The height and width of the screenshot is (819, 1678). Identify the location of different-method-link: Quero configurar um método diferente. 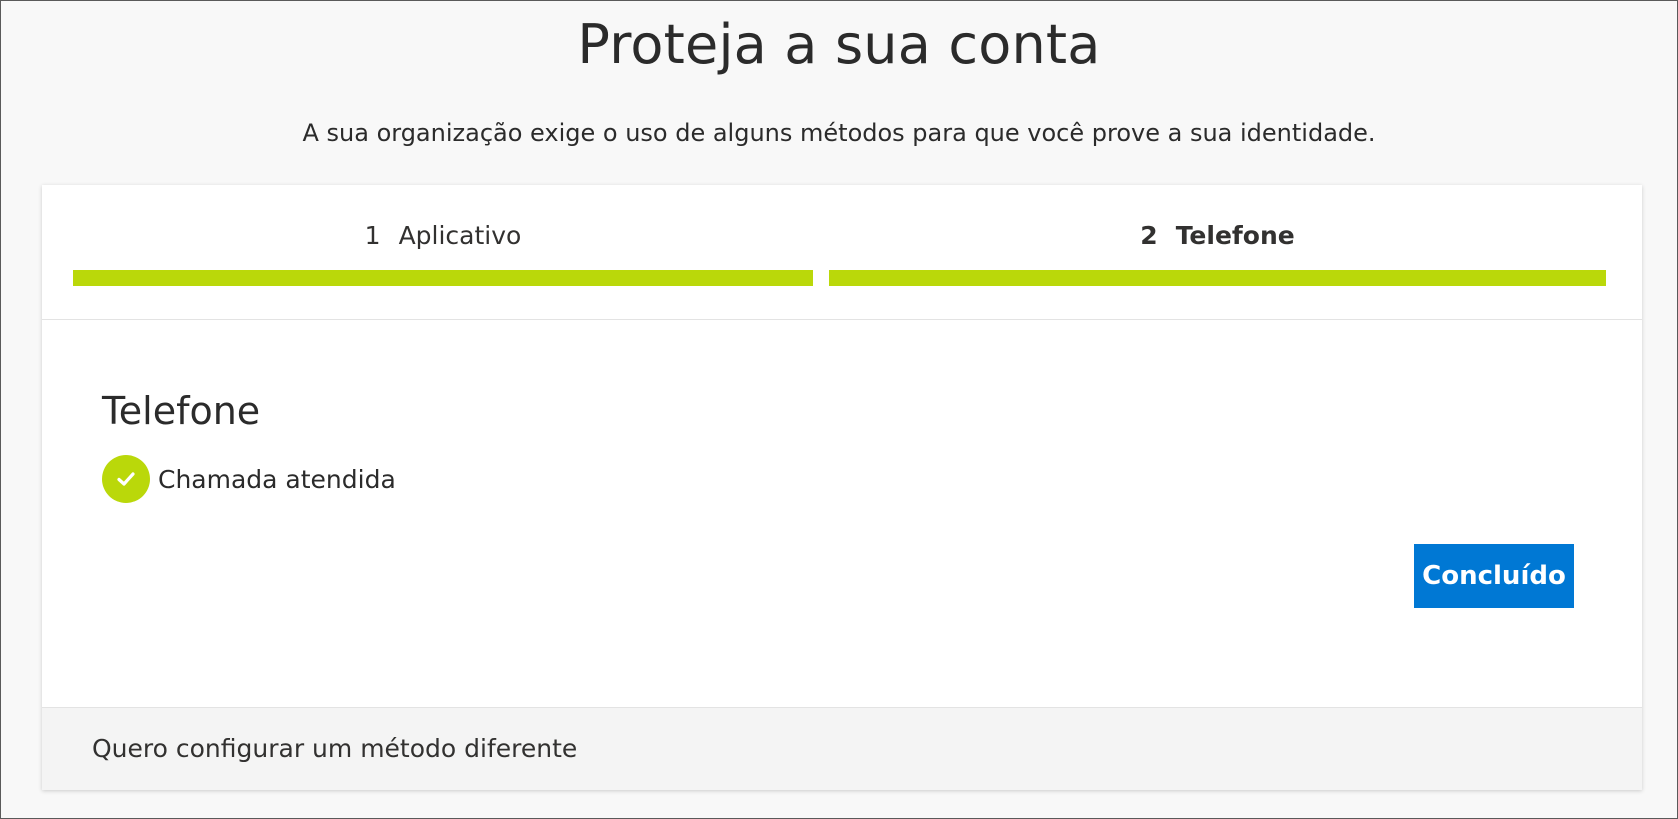
(334, 748).